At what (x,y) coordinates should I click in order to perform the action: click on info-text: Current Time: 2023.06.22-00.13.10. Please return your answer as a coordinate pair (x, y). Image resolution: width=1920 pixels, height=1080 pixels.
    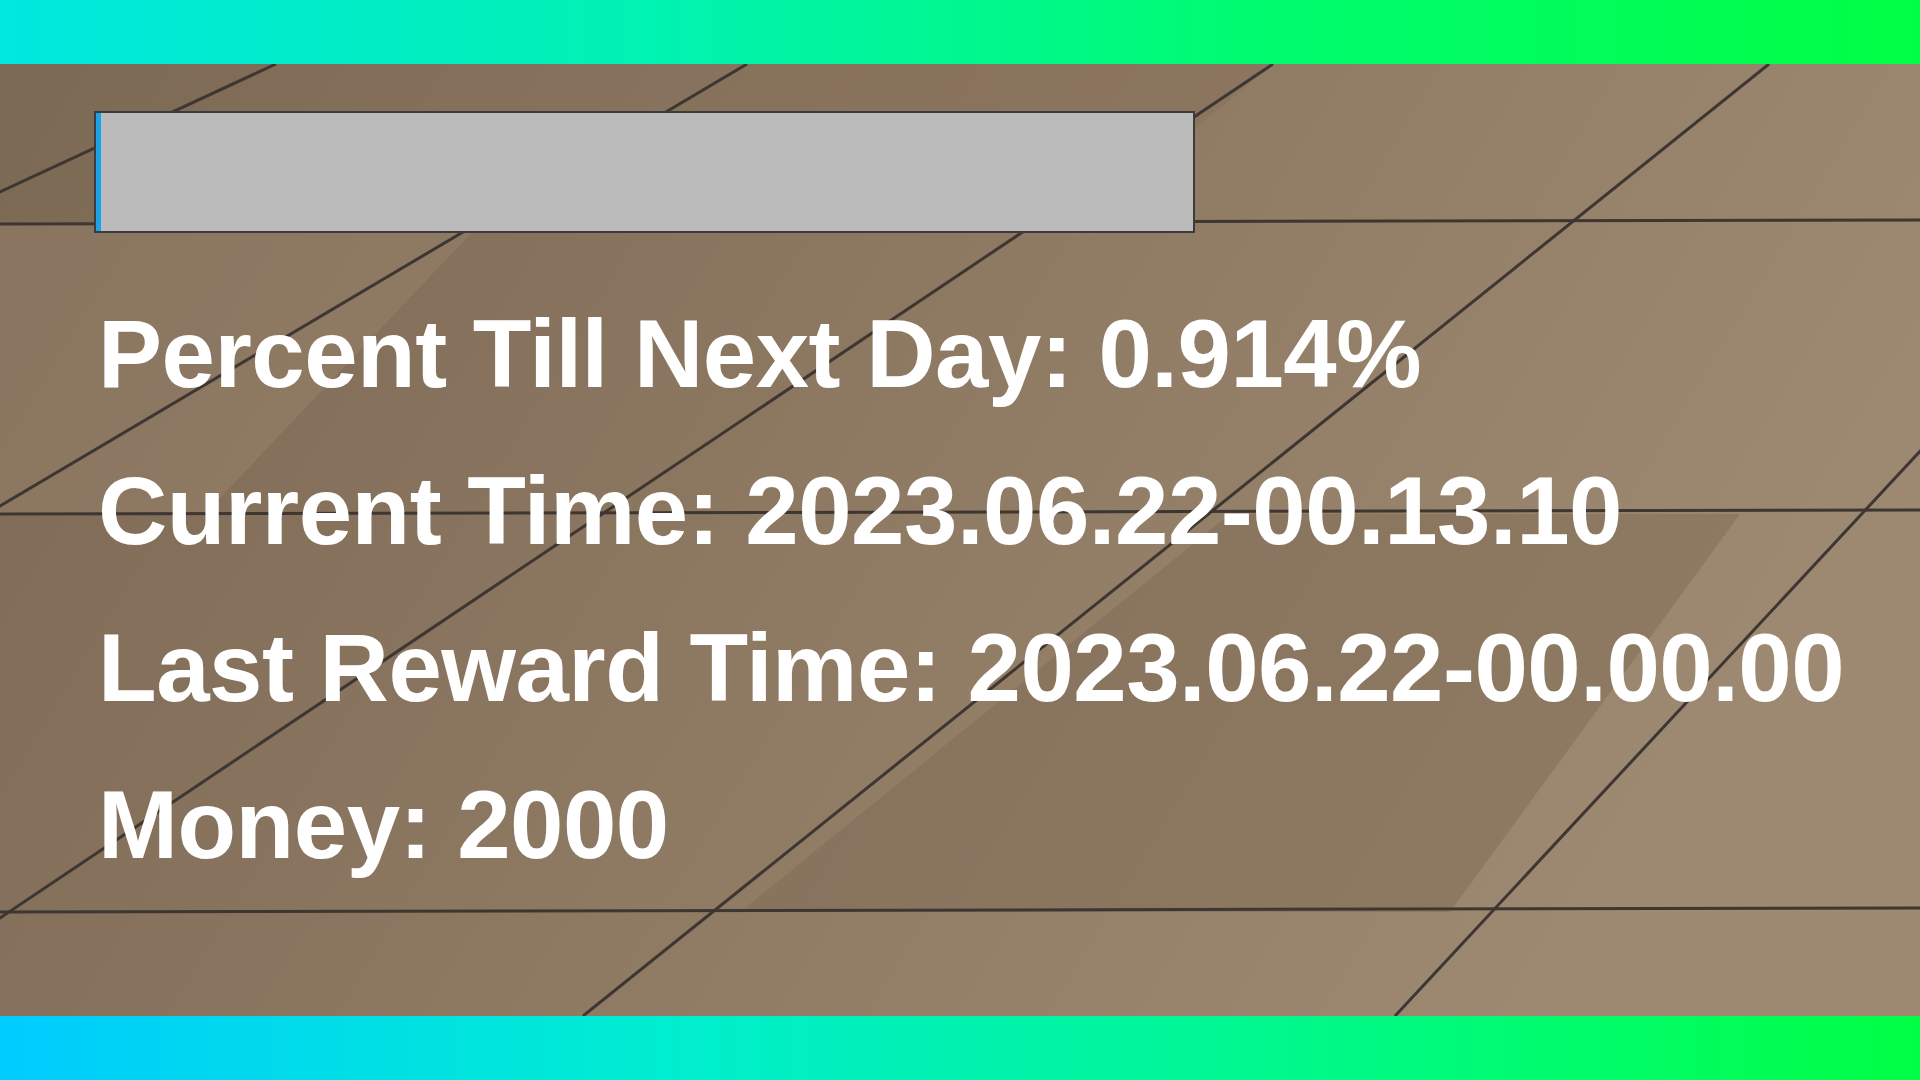
    Looking at the image, I should click on (860, 511).